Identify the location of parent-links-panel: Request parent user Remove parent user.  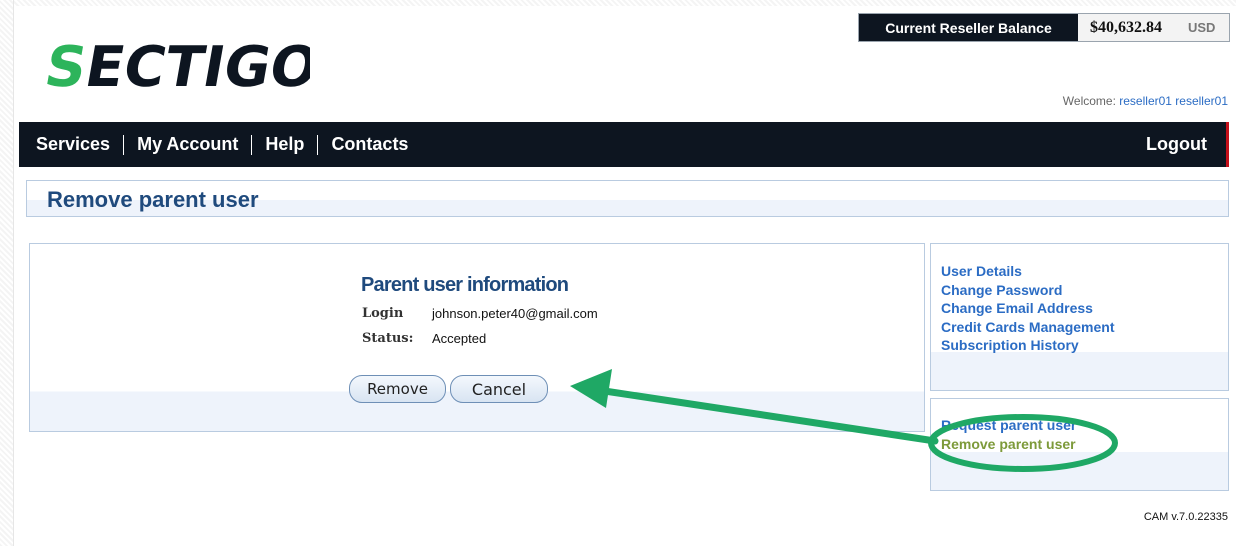
(1079, 444).